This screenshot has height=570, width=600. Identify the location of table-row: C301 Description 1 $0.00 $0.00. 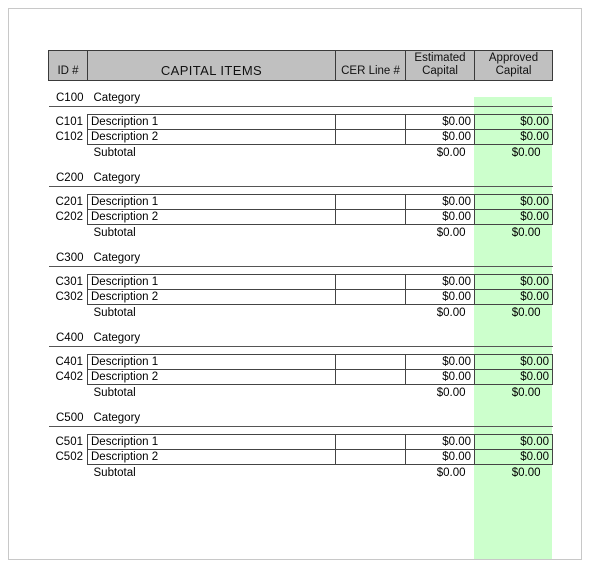
(301, 282).